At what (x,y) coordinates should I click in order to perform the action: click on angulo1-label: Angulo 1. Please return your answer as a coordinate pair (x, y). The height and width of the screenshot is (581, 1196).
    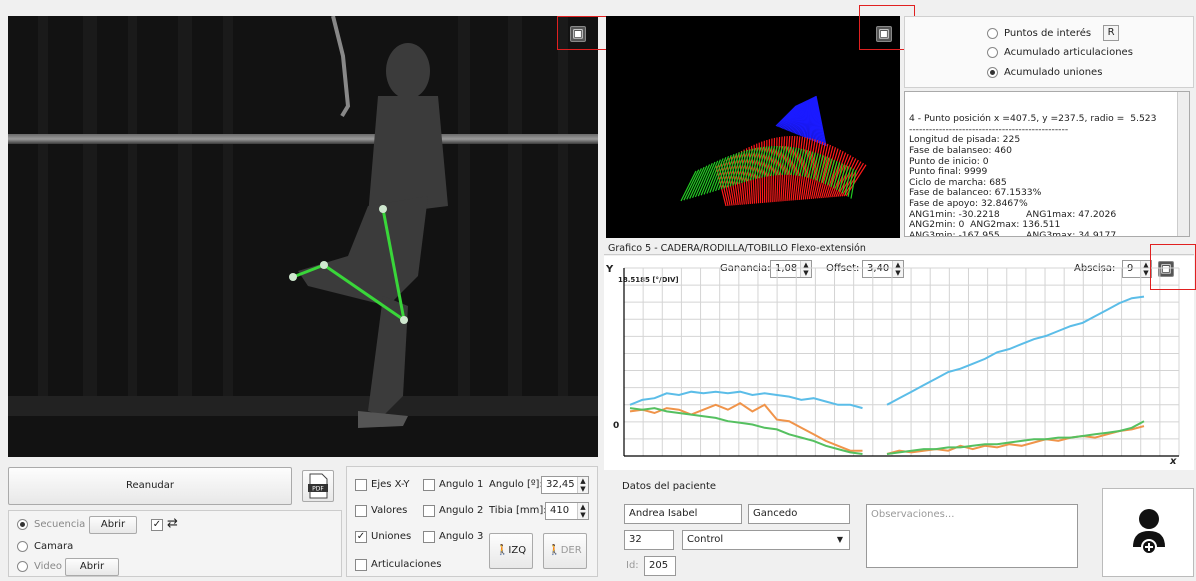
    Looking at the image, I should click on (461, 484).